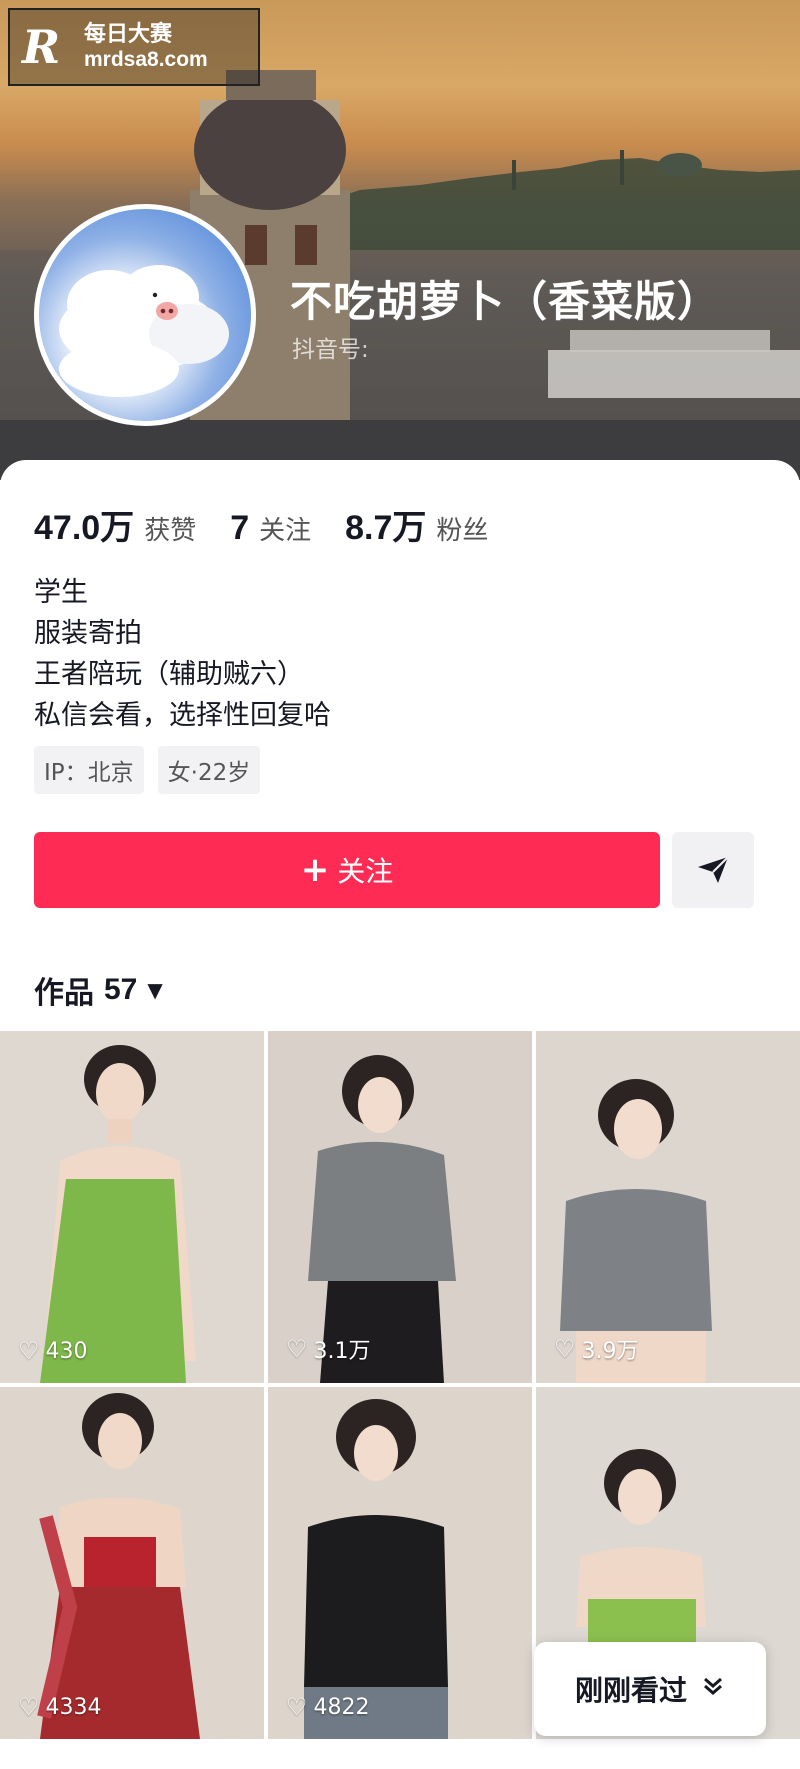  I want to click on video-likes: ♡ 4822, so click(328, 1707).